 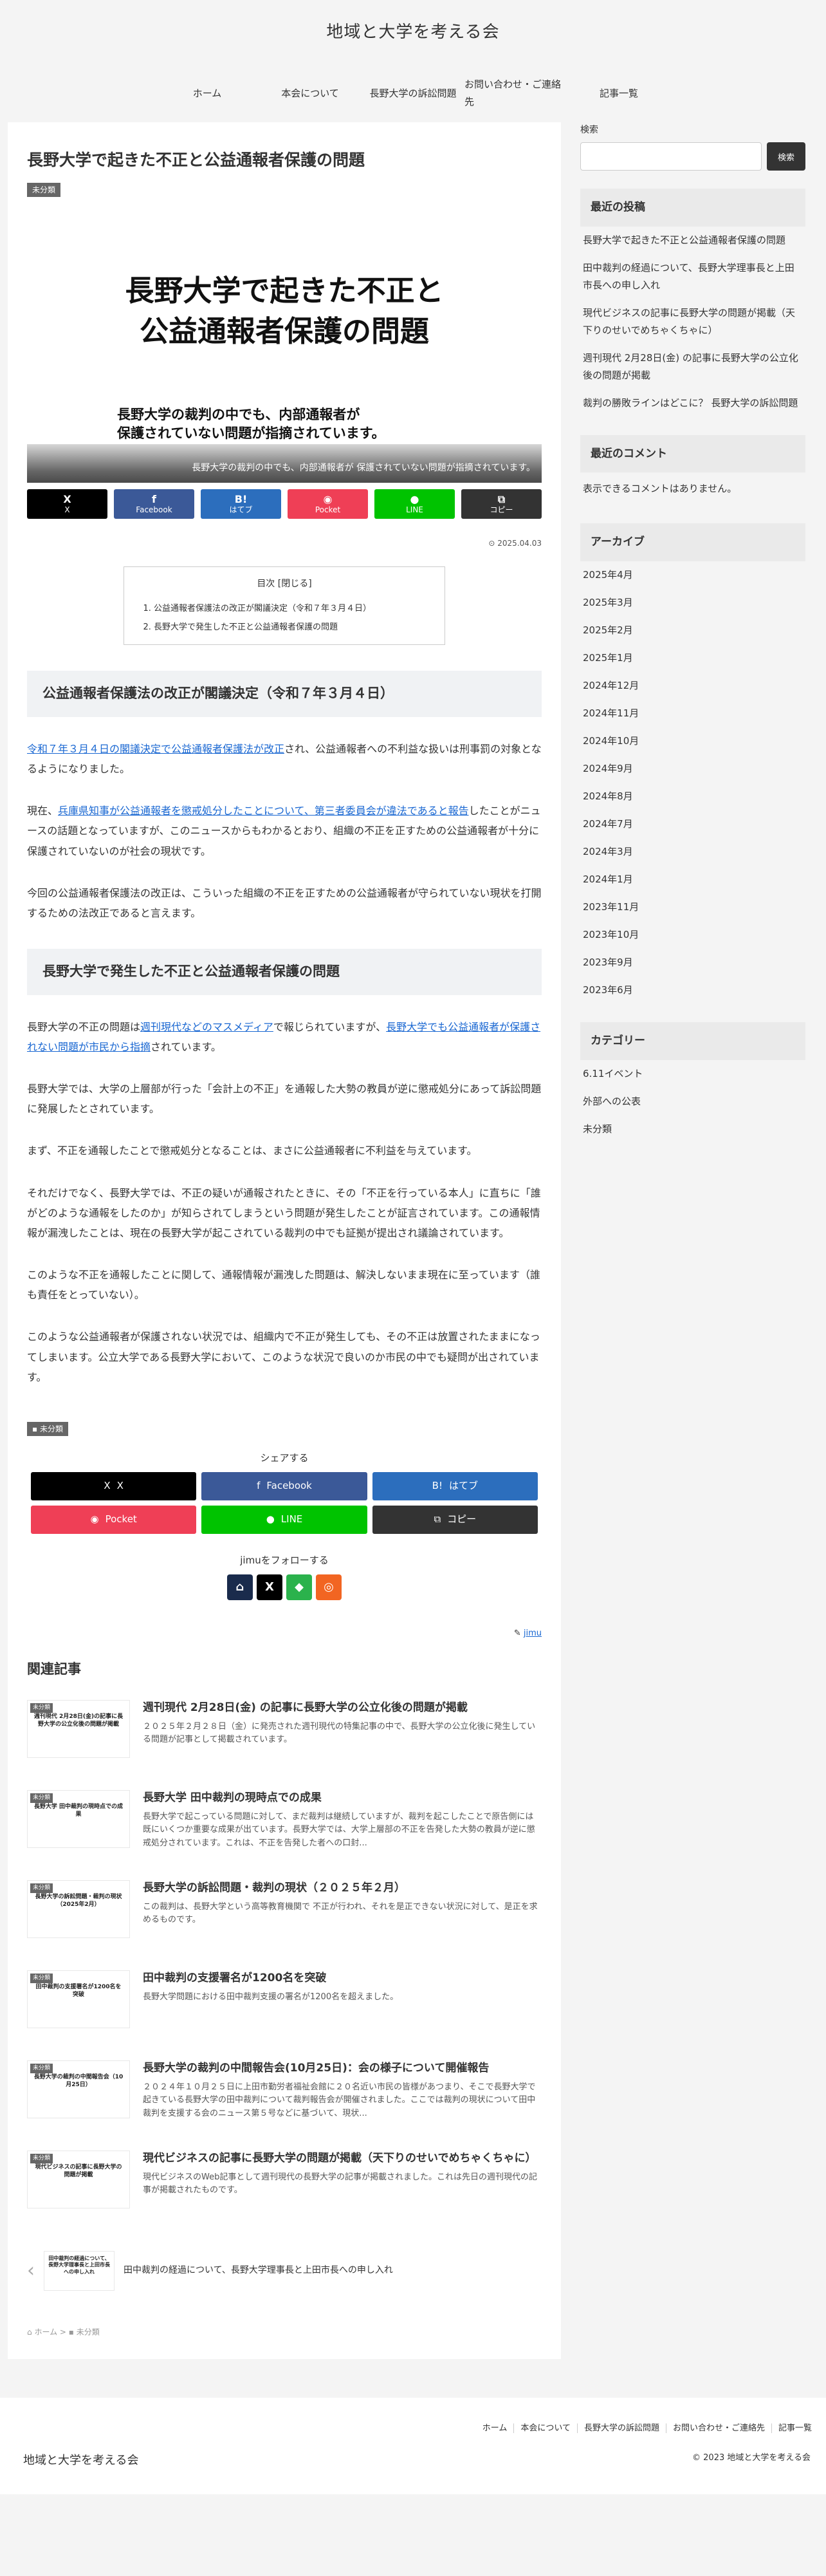 I want to click on home-icon: ⌂, so click(x=240, y=1587).